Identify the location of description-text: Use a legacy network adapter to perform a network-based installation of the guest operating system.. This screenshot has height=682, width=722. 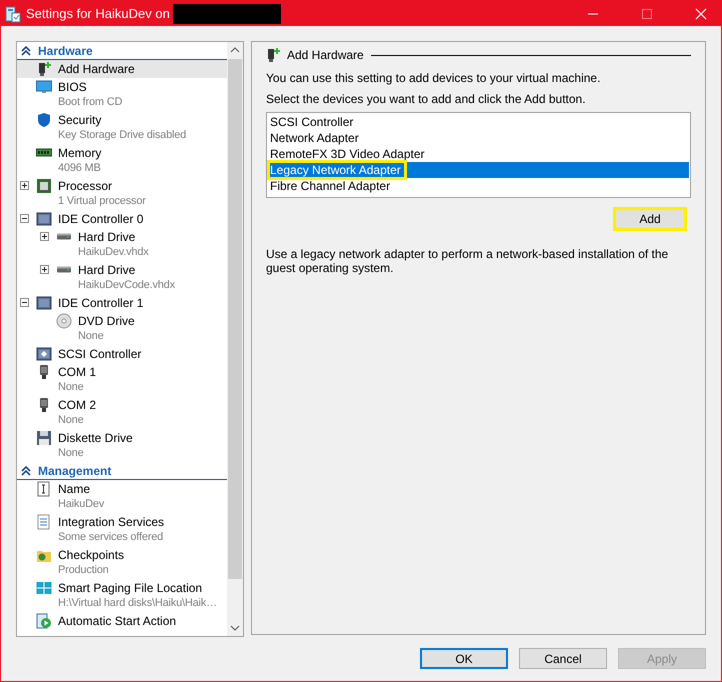
(468, 261).